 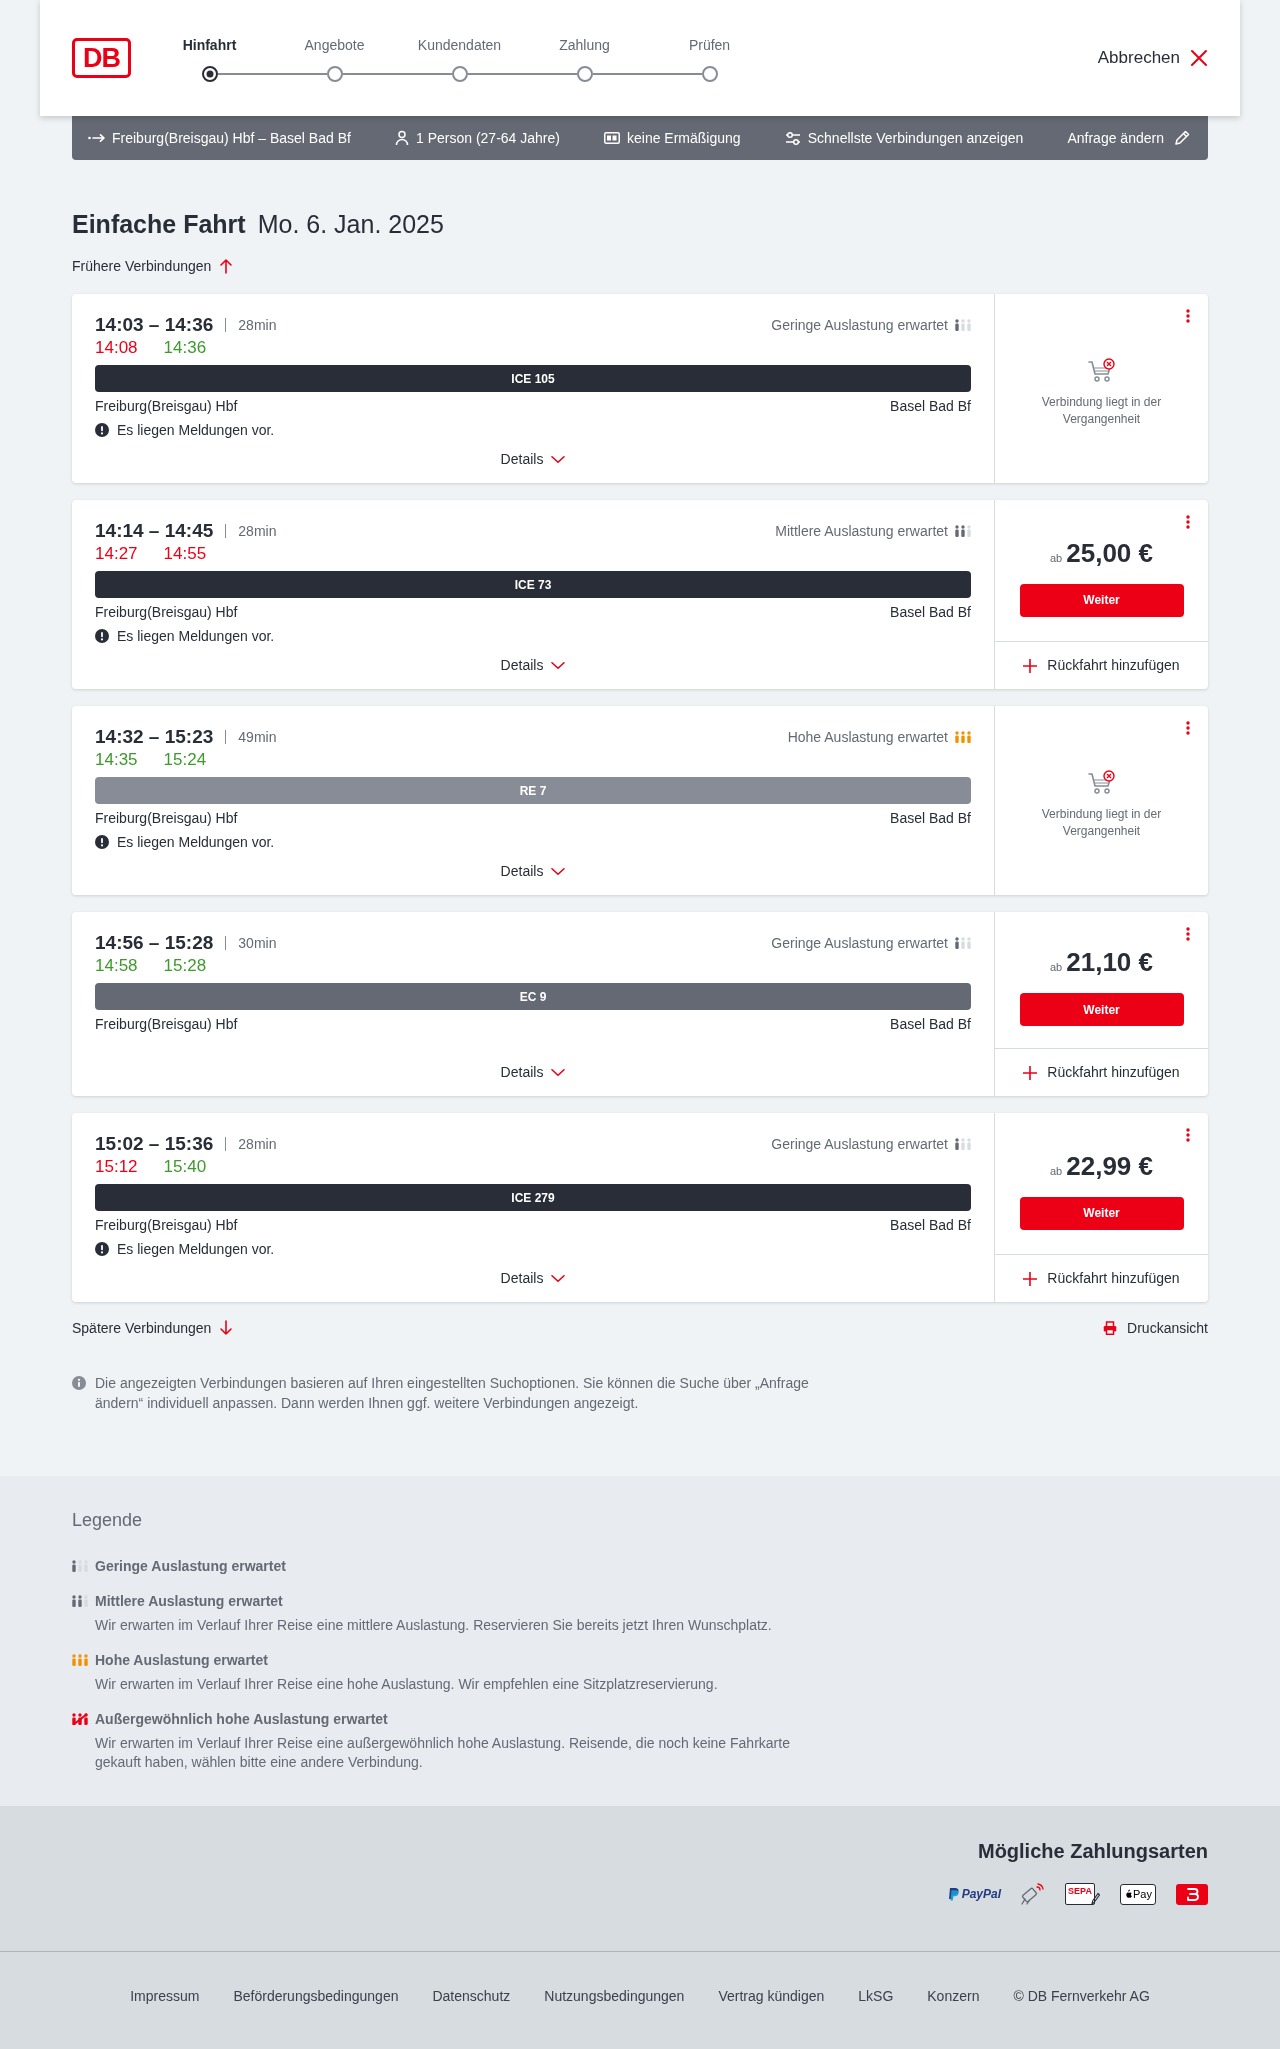 I want to click on legend-description: Wir erwarten im Verlauf Ihrer Reise eine mittlere Auslastung. Reservieren Sie bereits jetzt Ihren Wunschplatz., so click(x=433, y=1625).